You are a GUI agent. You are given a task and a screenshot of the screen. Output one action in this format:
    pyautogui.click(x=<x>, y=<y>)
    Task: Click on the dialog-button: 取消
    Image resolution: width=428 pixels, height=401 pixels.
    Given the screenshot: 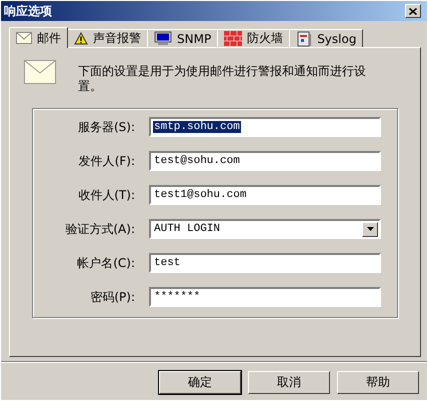 What is the action you would take?
    pyautogui.click(x=289, y=382)
    